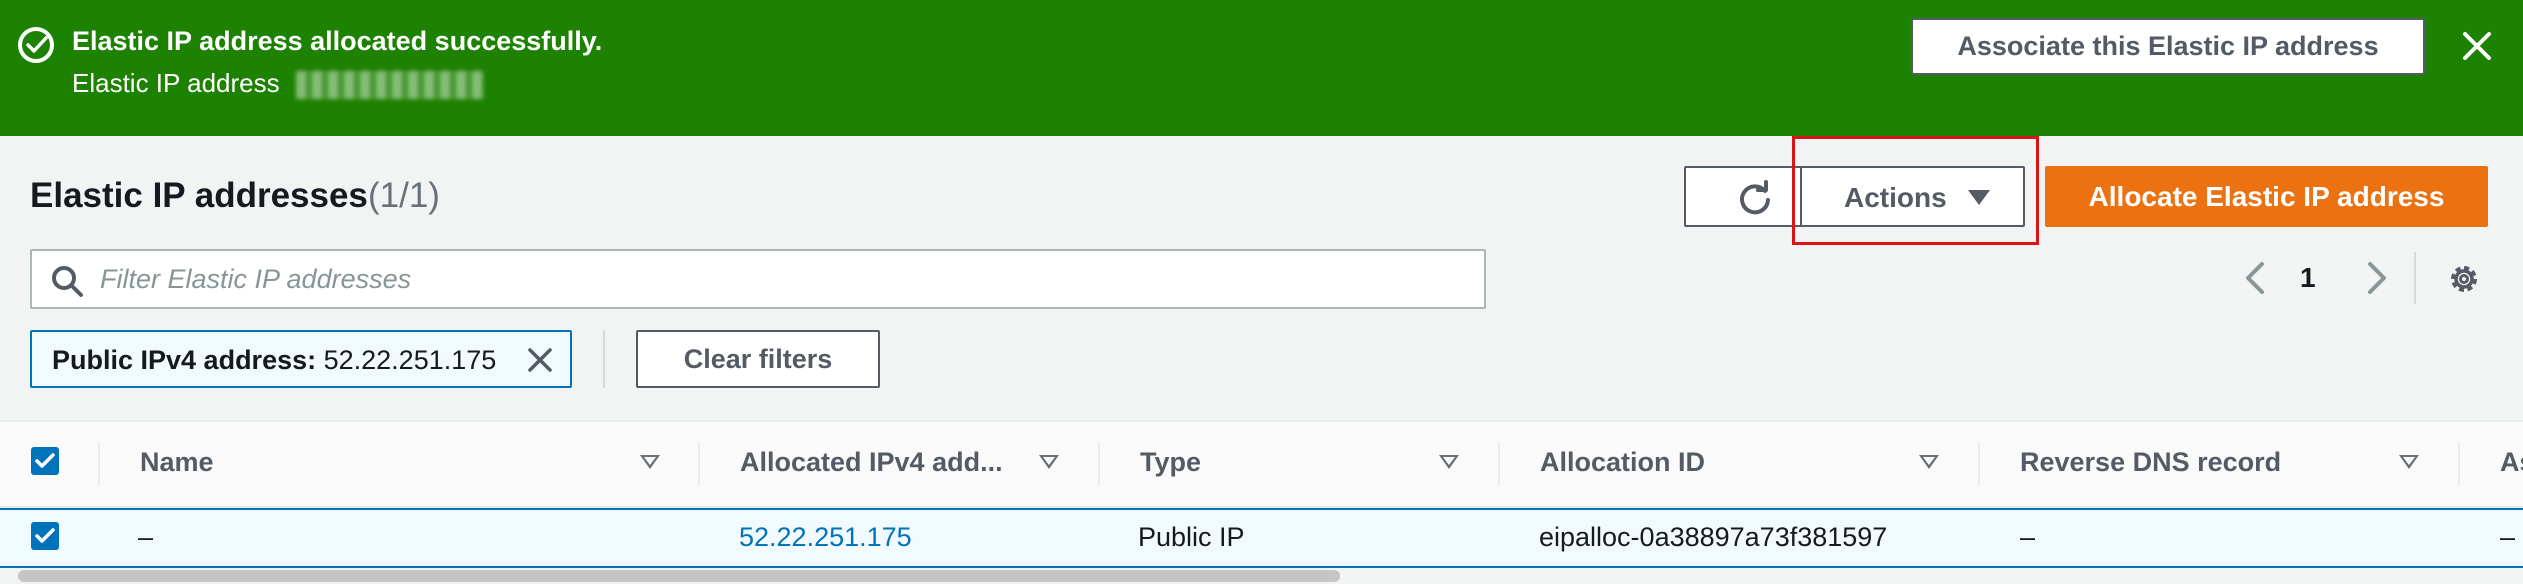  I want to click on close-icon, so click(2477, 46).